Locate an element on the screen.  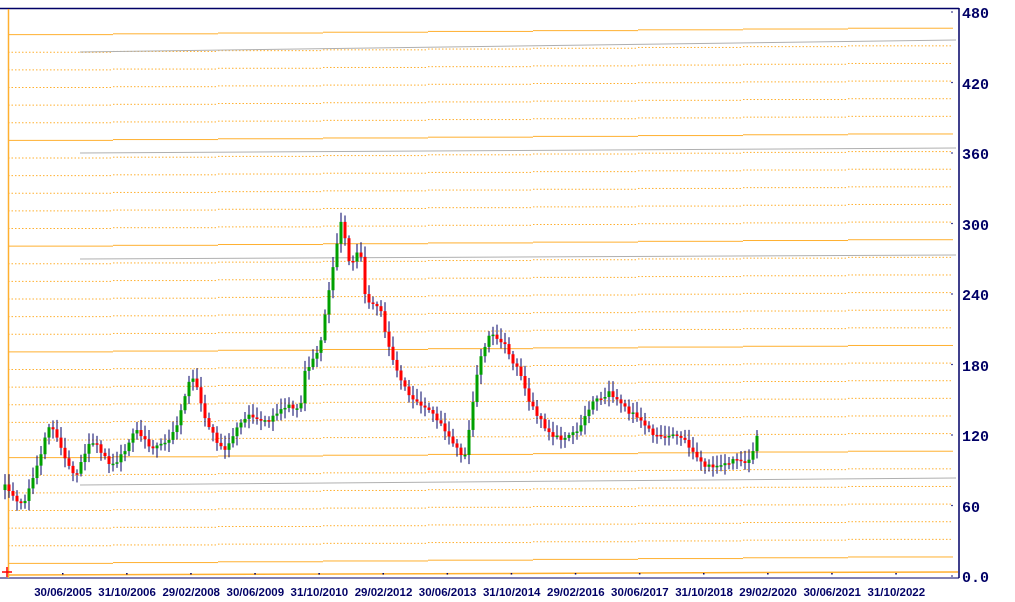
x-axis-label: 31/10/2006 is located at coordinates (127, 592).